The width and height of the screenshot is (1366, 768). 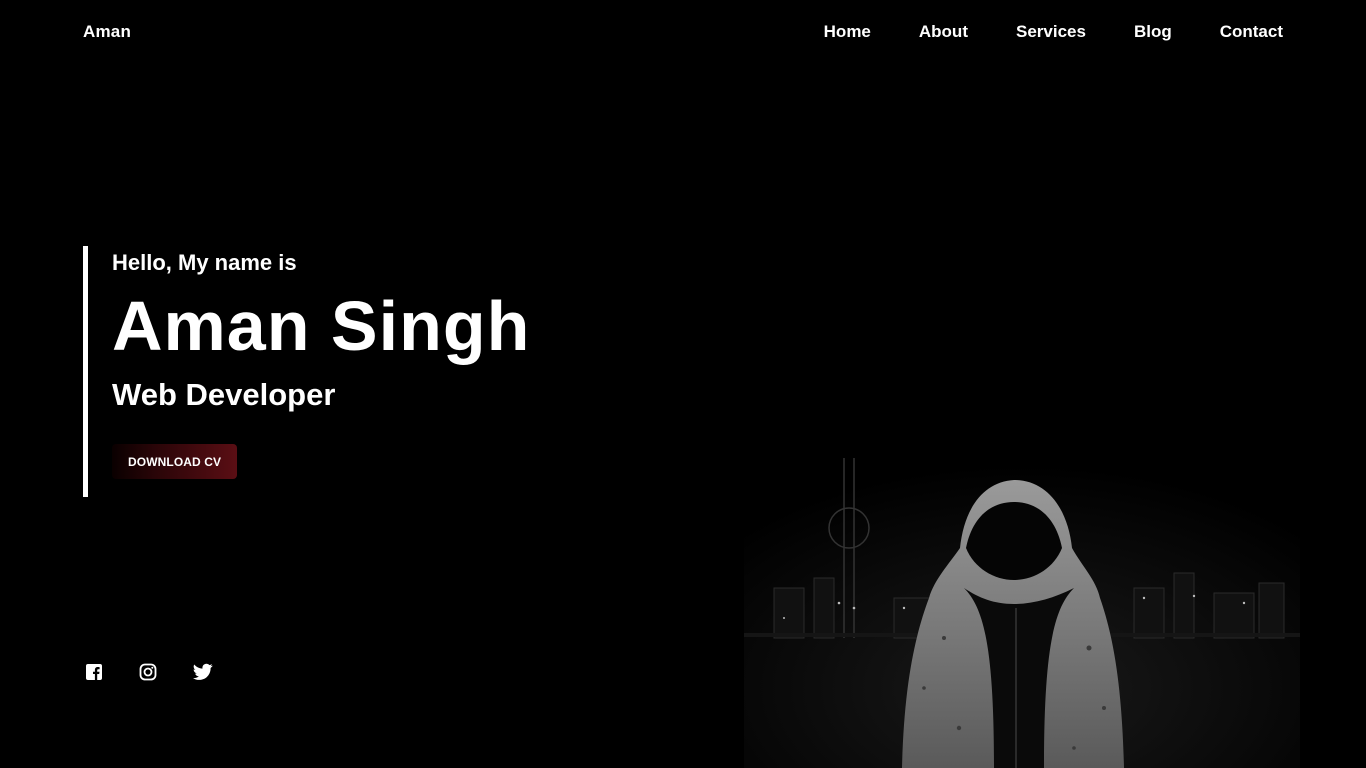 What do you see at coordinates (1153, 32) in the screenshot?
I see `nav-blog: Blog` at bounding box center [1153, 32].